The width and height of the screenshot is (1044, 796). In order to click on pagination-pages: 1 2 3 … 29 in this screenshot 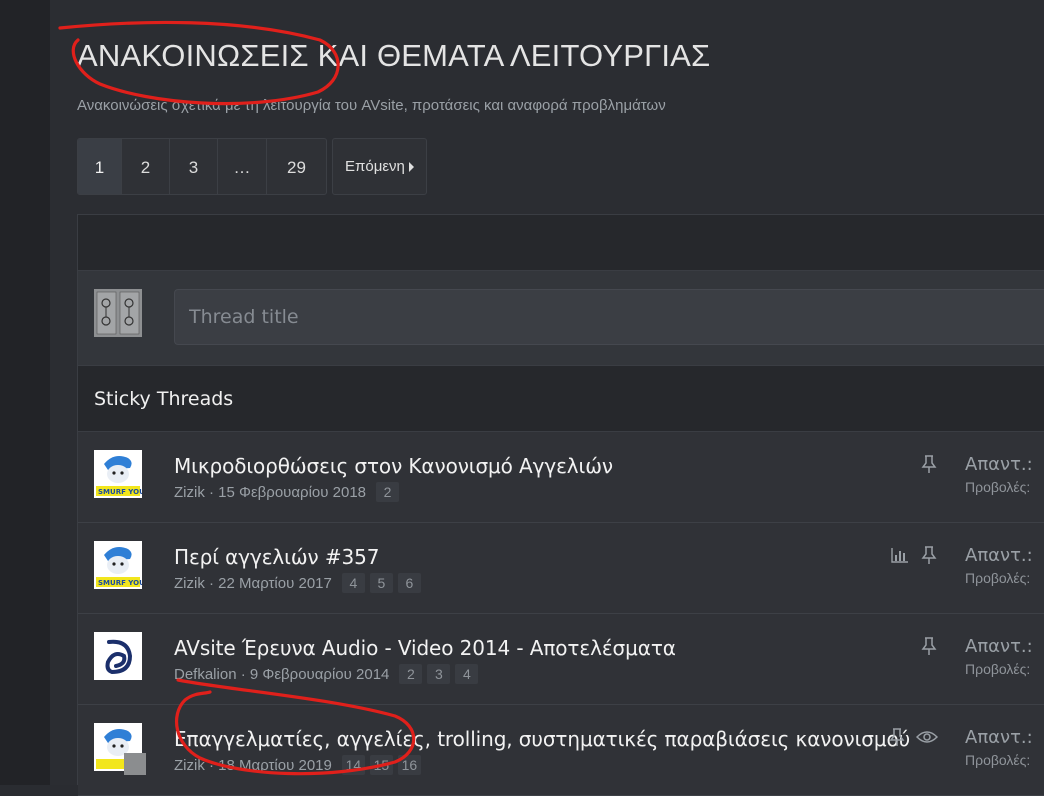, I will do `click(202, 166)`.